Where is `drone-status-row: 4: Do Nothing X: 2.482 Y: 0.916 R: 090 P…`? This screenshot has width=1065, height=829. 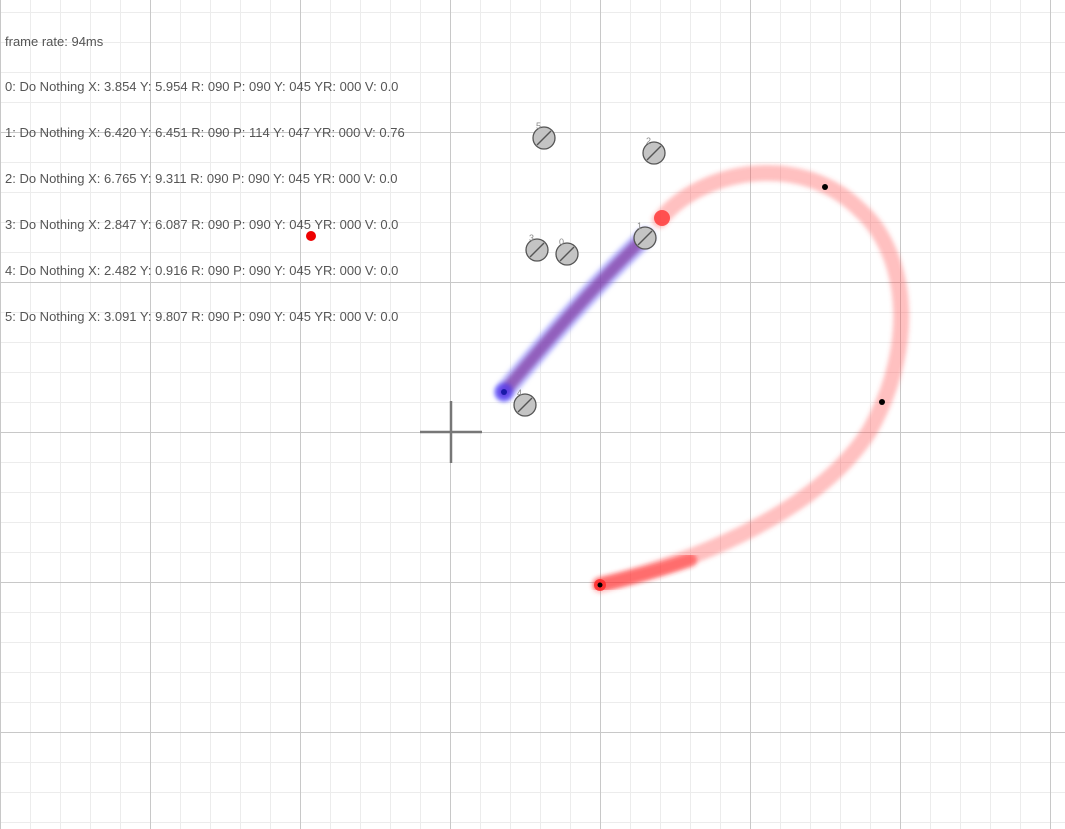 drone-status-row: 4: Do Nothing X: 2.482 Y: 0.916 R: 090 P… is located at coordinates (202, 271).